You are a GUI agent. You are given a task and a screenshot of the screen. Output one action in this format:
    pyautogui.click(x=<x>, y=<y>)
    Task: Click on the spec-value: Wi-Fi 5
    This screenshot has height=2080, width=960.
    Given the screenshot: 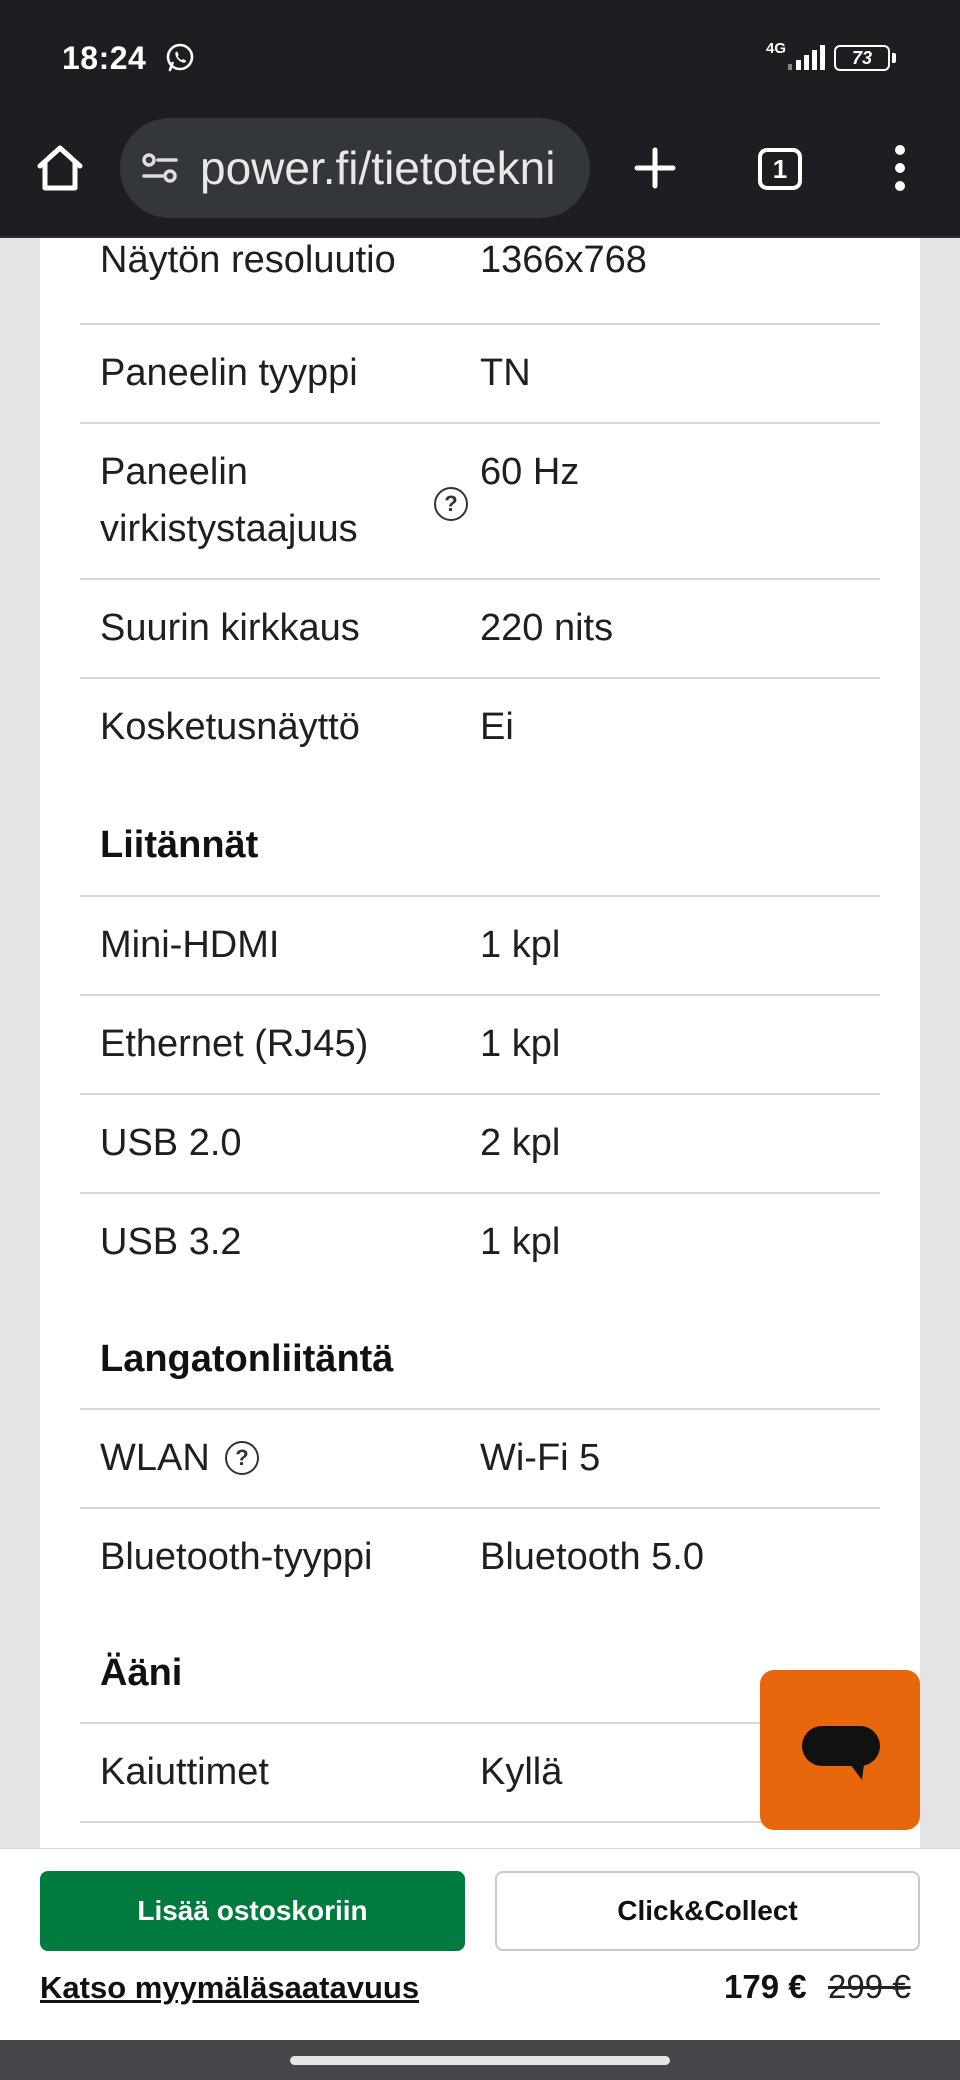 What is the action you would take?
    pyautogui.click(x=540, y=1458)
    